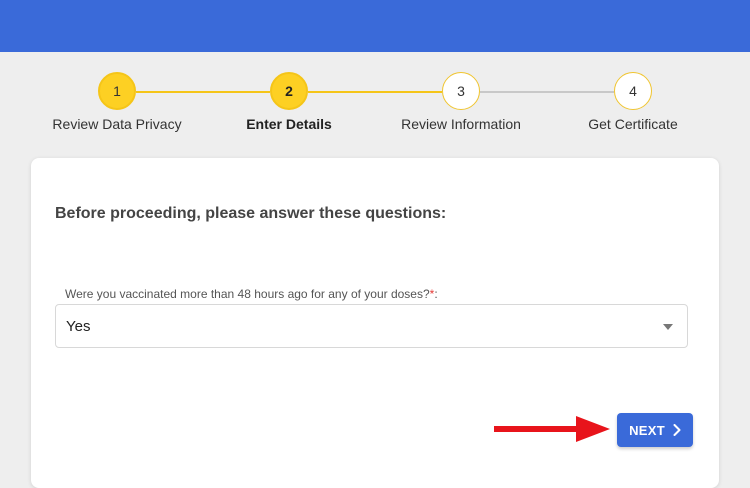  What do you see at coordinates (677, 430) in the screenshot?
I see `chevron-right-icon` at bounding box center [677, 430].